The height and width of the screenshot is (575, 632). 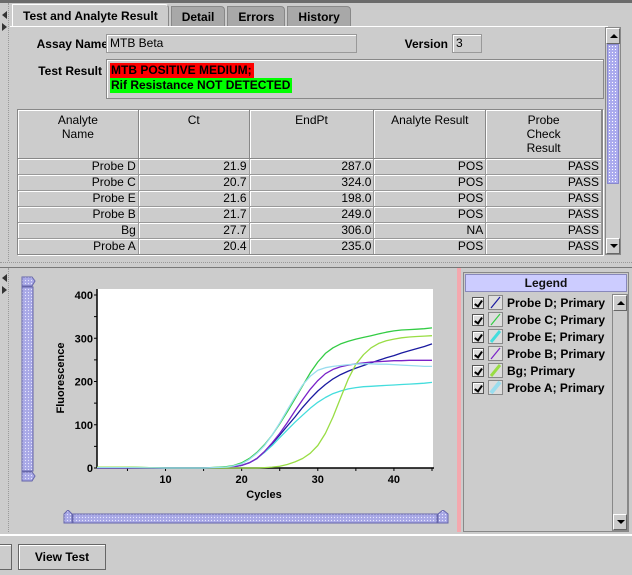 What do you see at coordinates (256, 16) in the screenshot?
I see `tab-errors: Errors` at bounding box center [256, 16].